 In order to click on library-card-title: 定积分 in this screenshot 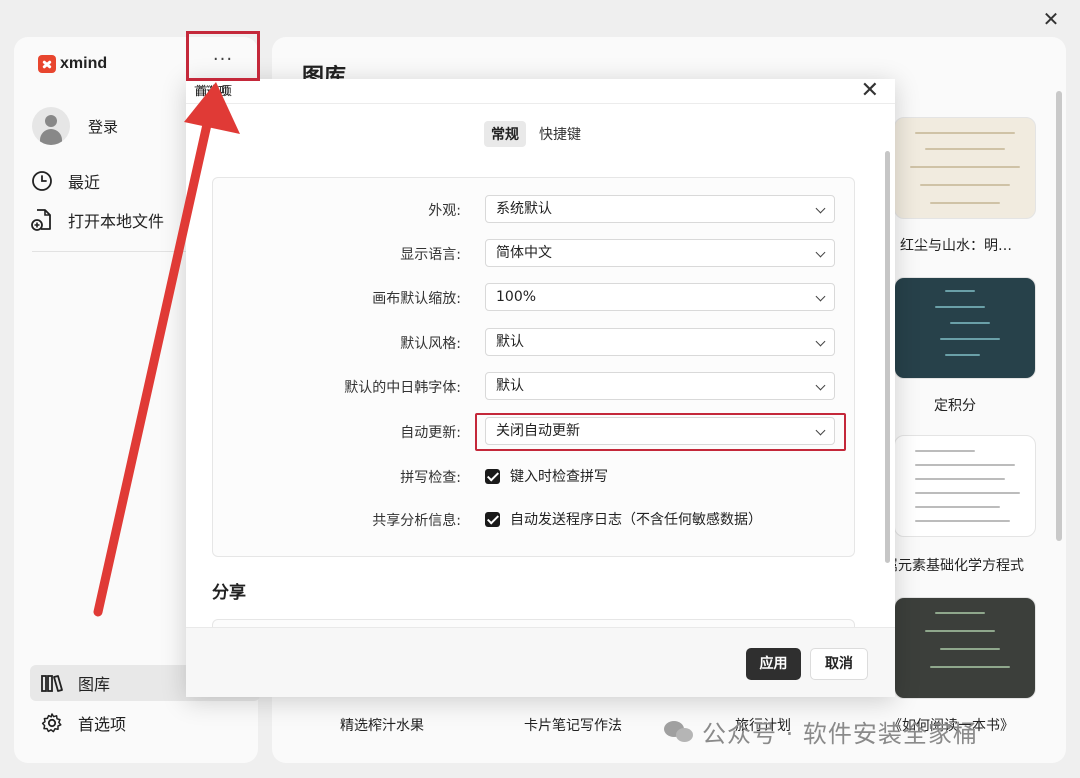, I will do `click(955, 406)`.